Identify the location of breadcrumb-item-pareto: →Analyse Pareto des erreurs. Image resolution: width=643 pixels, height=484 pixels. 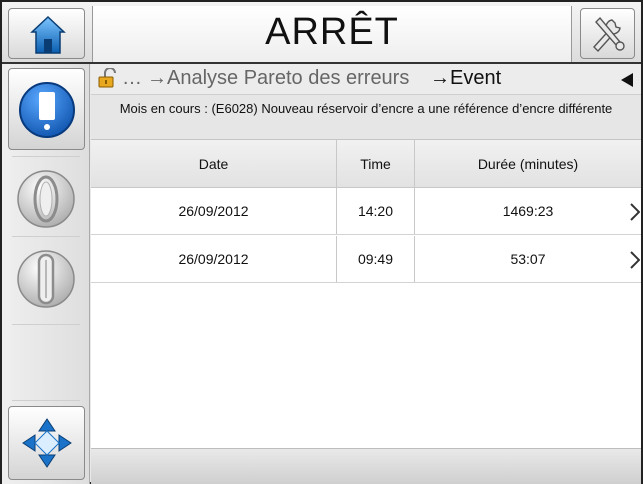
(278, 78).